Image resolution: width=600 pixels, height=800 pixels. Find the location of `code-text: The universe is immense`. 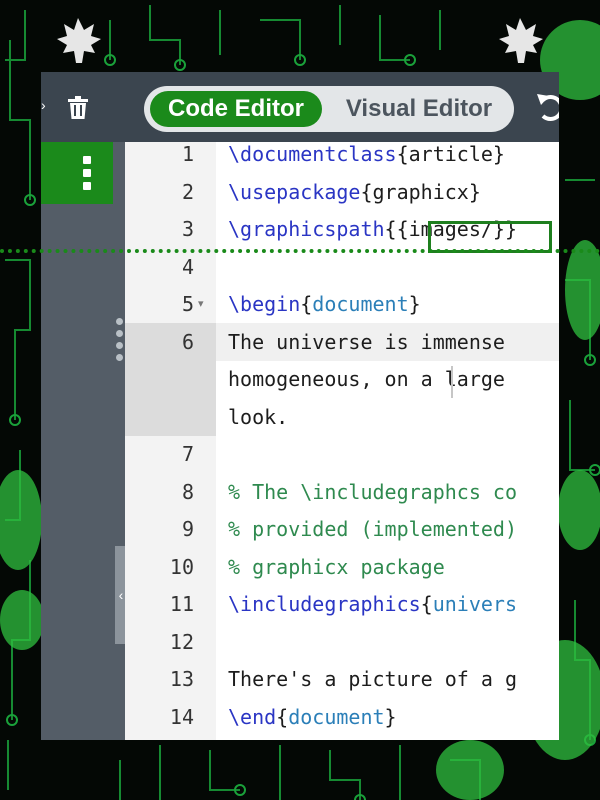

code-text: The universe is immense is located at coordinates (366, 343).